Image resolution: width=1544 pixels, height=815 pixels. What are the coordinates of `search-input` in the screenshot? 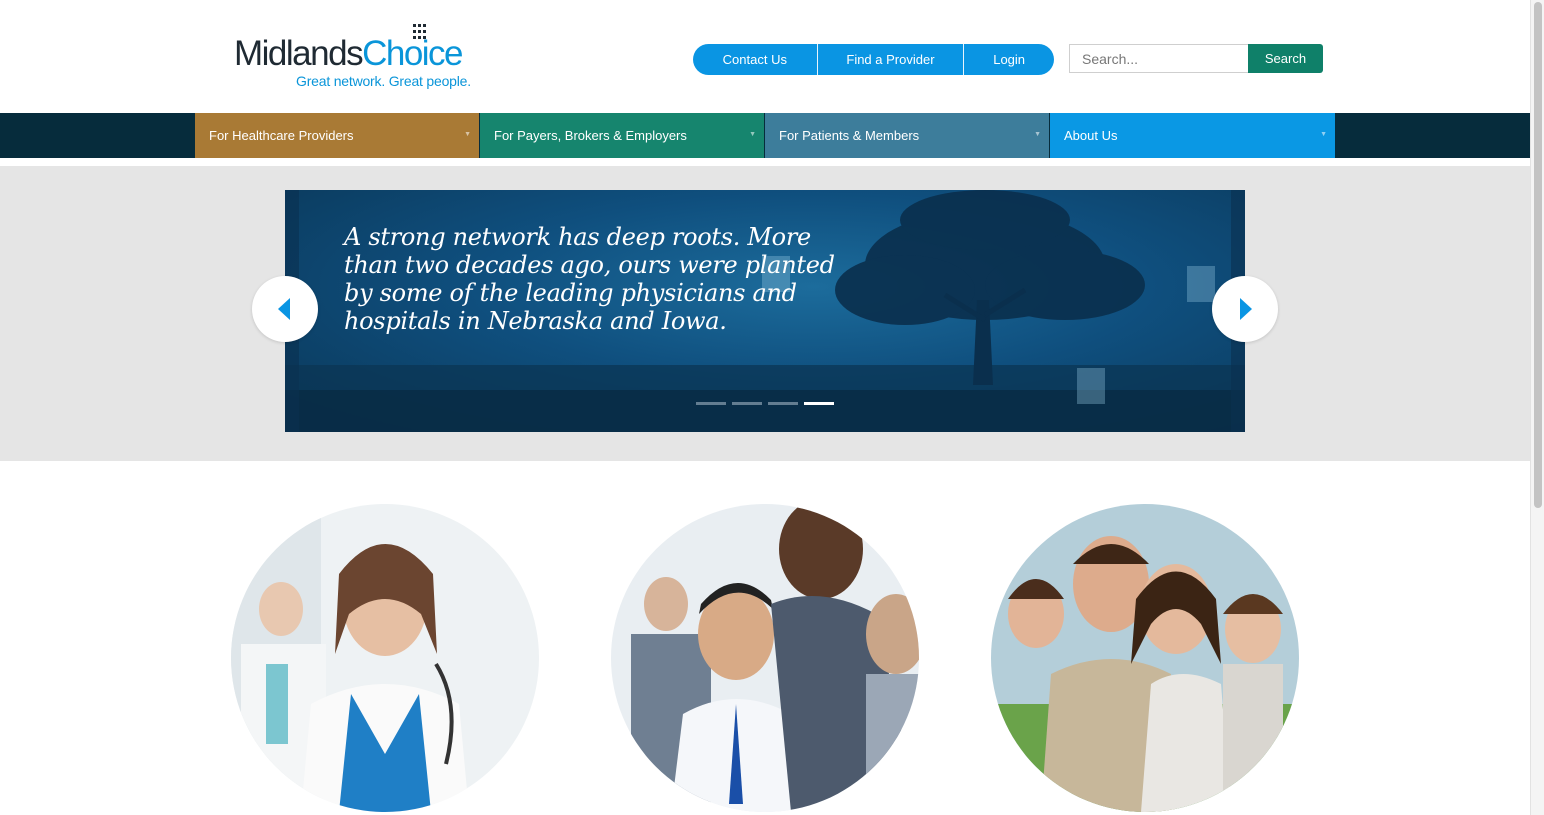 It's located at (1158, 58).